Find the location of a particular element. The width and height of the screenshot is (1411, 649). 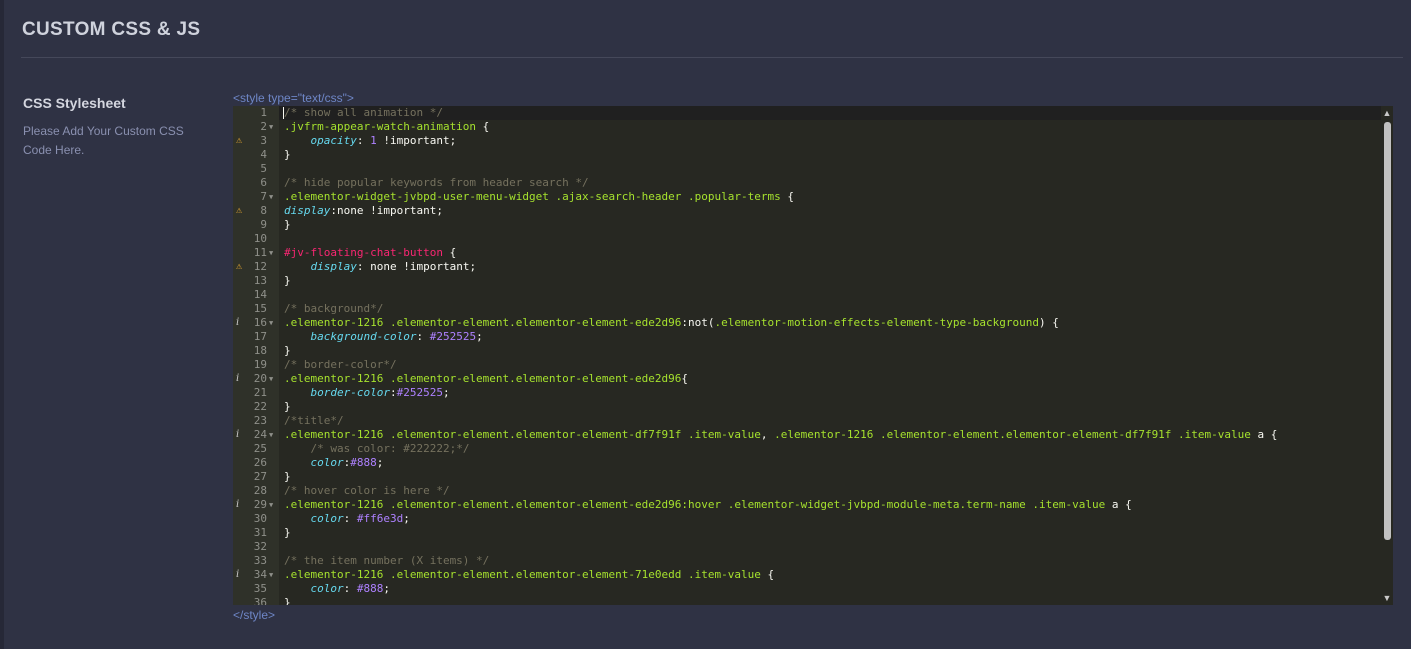

code-text: /* hover color is here */ is located at coordinates (367, 491).